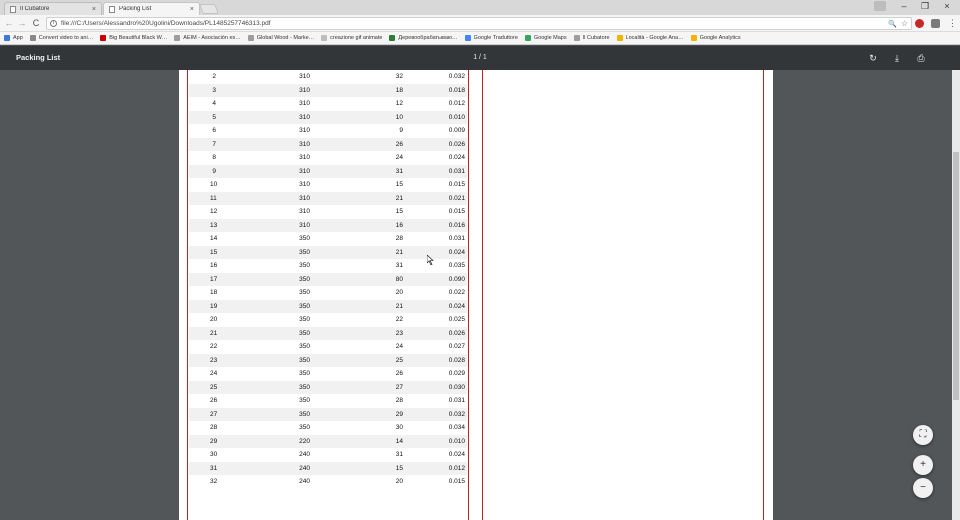 This screenshot has height=520, width=960. I want to click on quantity-value: 10, so click(399, 117).